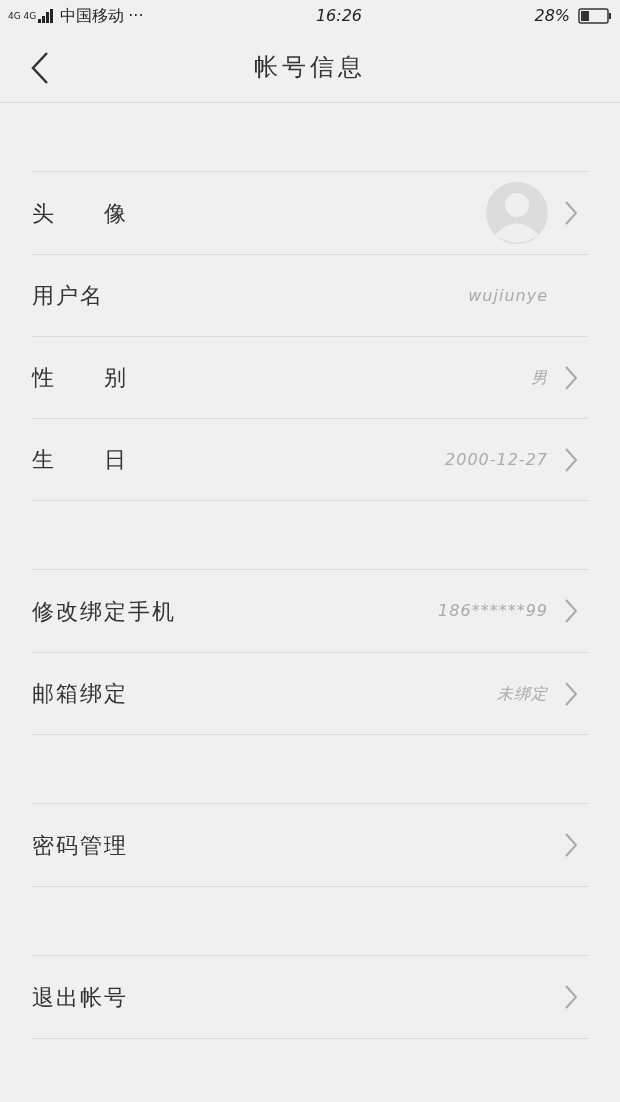 This screenshot has width=620, height=1102. I want to click on settings-row: 密码管理, so click(310, 845).